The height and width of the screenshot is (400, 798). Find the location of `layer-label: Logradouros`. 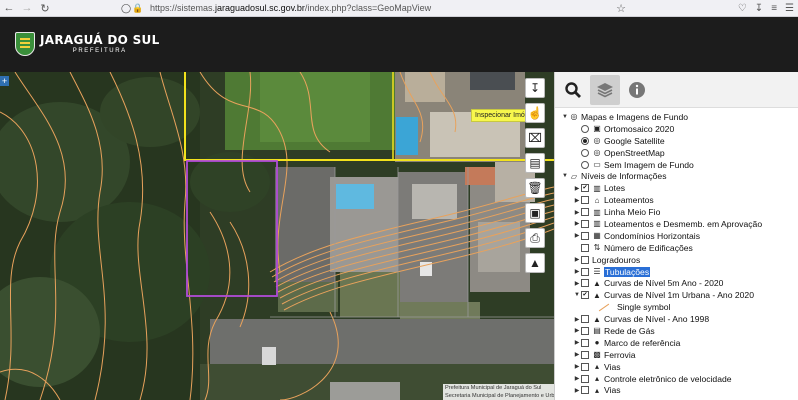

layer-label: Logradouros is located at coordinates (616, 260).